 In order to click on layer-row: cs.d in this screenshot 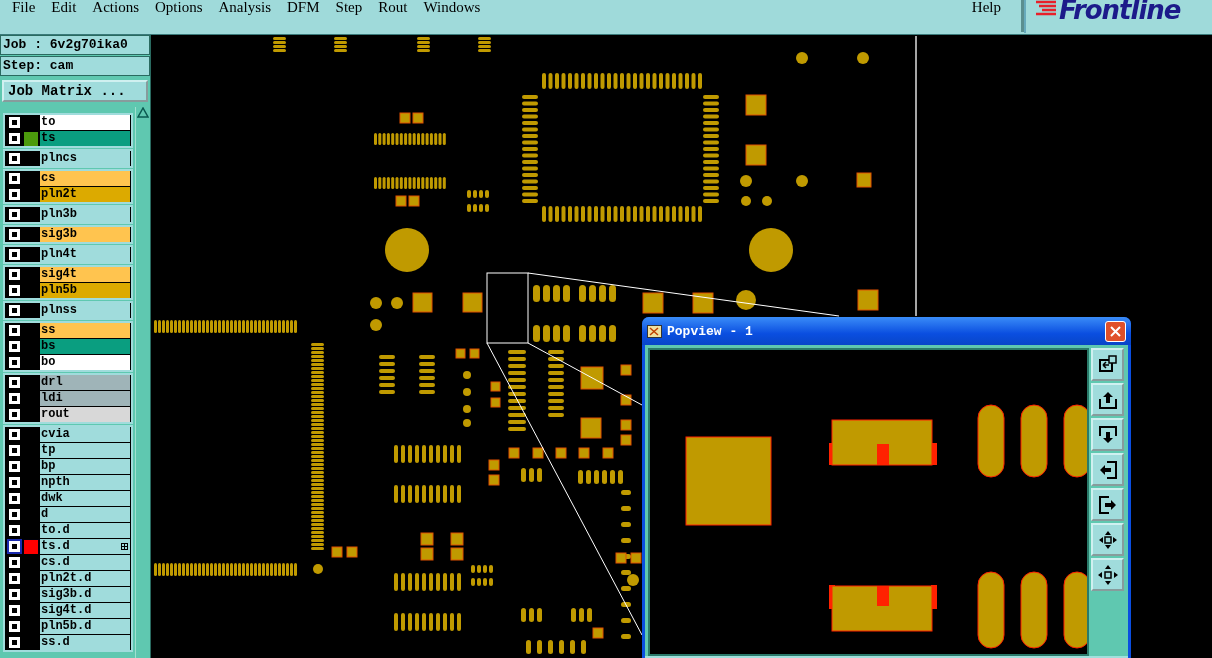, I will do `click(68, 562)`.